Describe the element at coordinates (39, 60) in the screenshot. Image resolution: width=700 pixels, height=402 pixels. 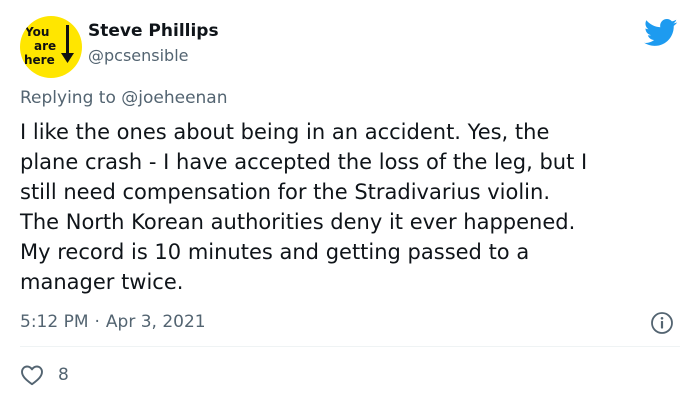
I see `avatar-text-line-3: here` at that location.